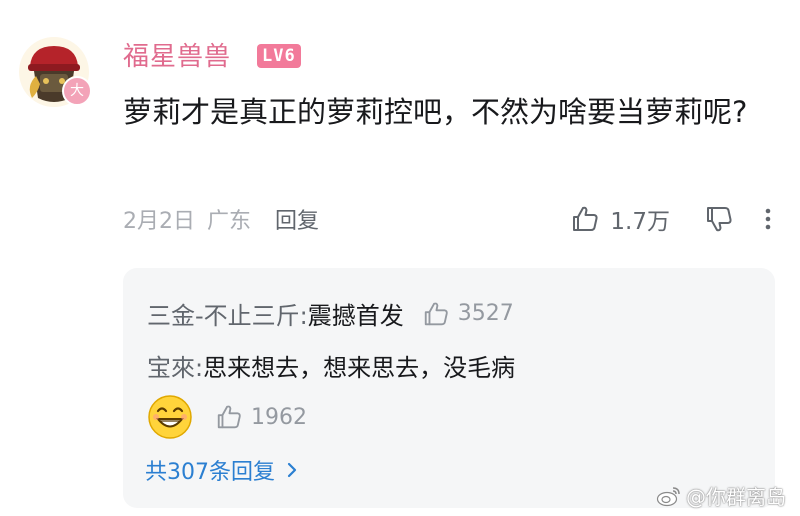 The image size is (800, 516). I want to click on sub-reply-1: 三金-不止三斤: 震撼首发 3527, so click(330, 313).